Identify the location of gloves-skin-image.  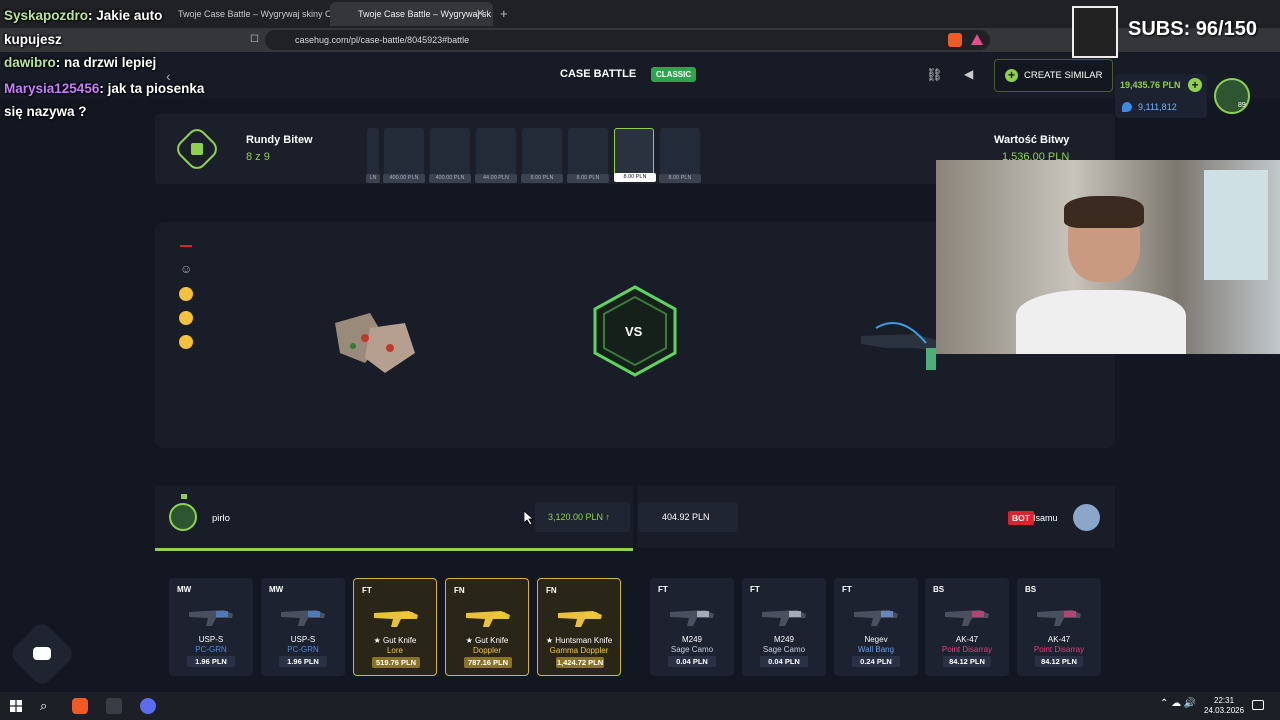
(375, 343).